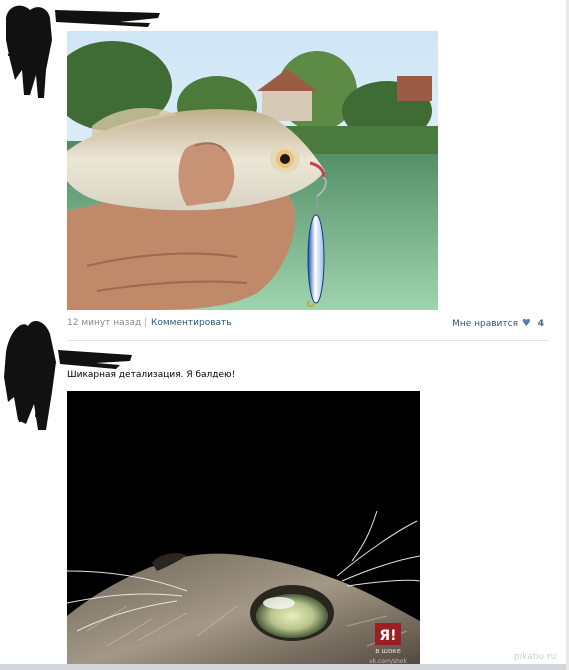 This screenshot has width=569, height=670. What do you see at coordinates (308, 340) in the screenshot?
I see `post-divider` at bounding box center [308, 340].